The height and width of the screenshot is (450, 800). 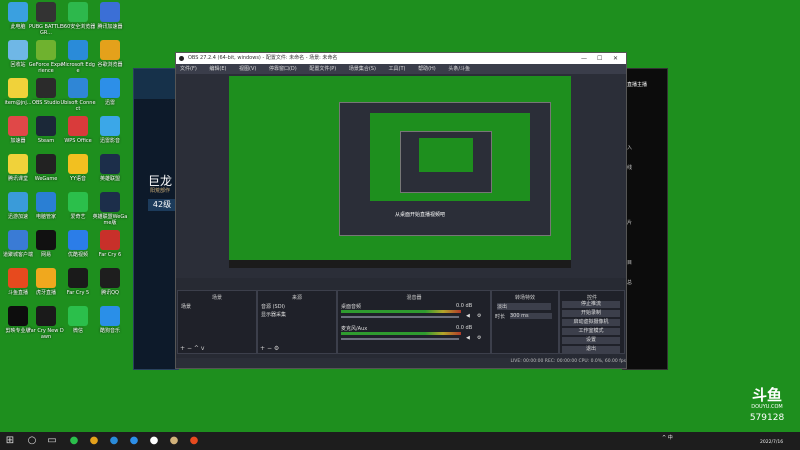 I want to click on desktop-icon: 电脑管家, so click(x=46, y=206).